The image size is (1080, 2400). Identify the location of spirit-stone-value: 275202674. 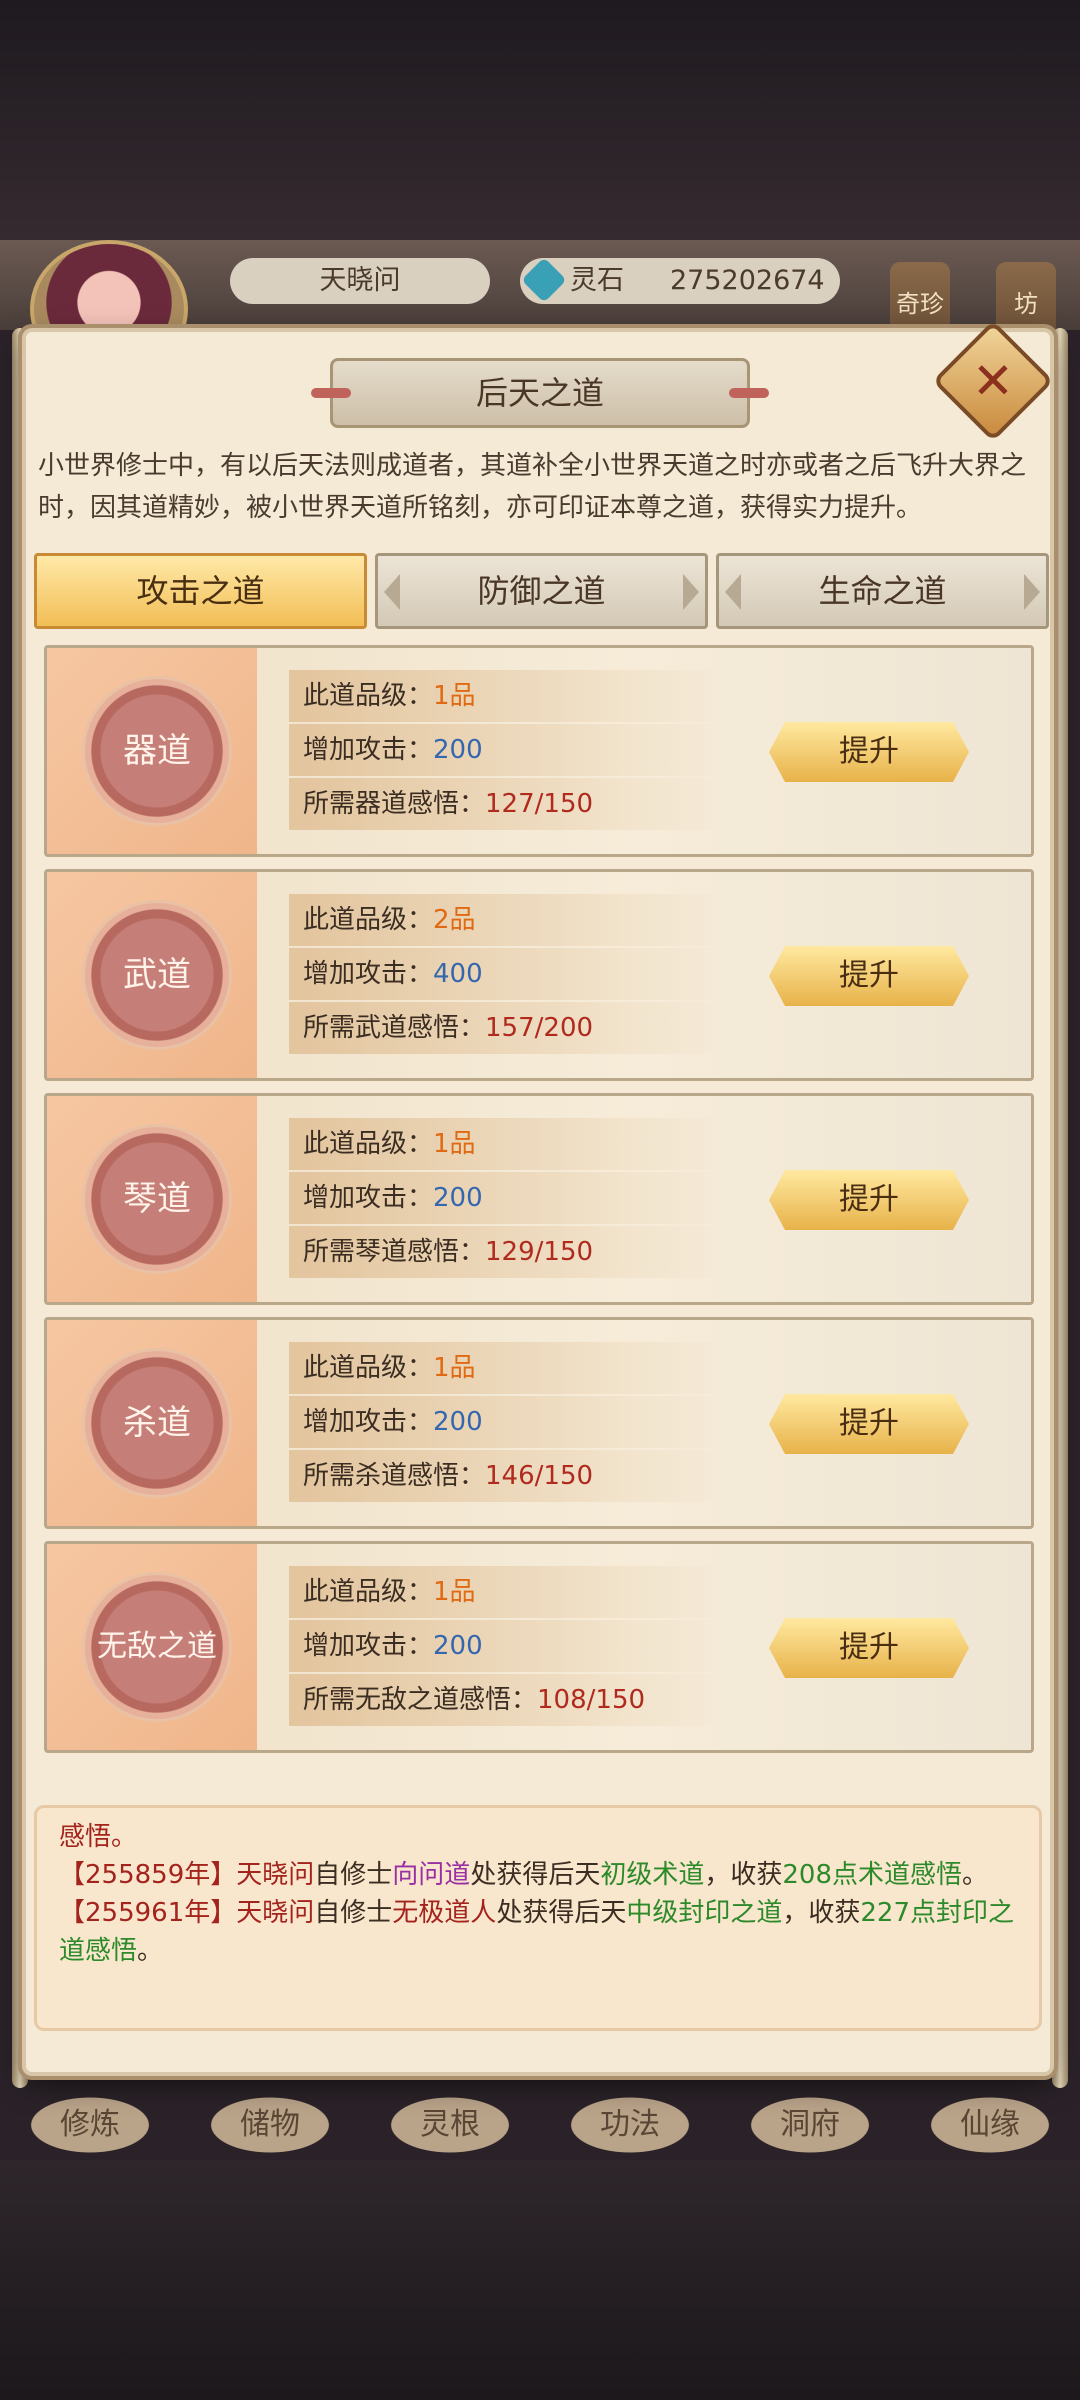
(747, 280).